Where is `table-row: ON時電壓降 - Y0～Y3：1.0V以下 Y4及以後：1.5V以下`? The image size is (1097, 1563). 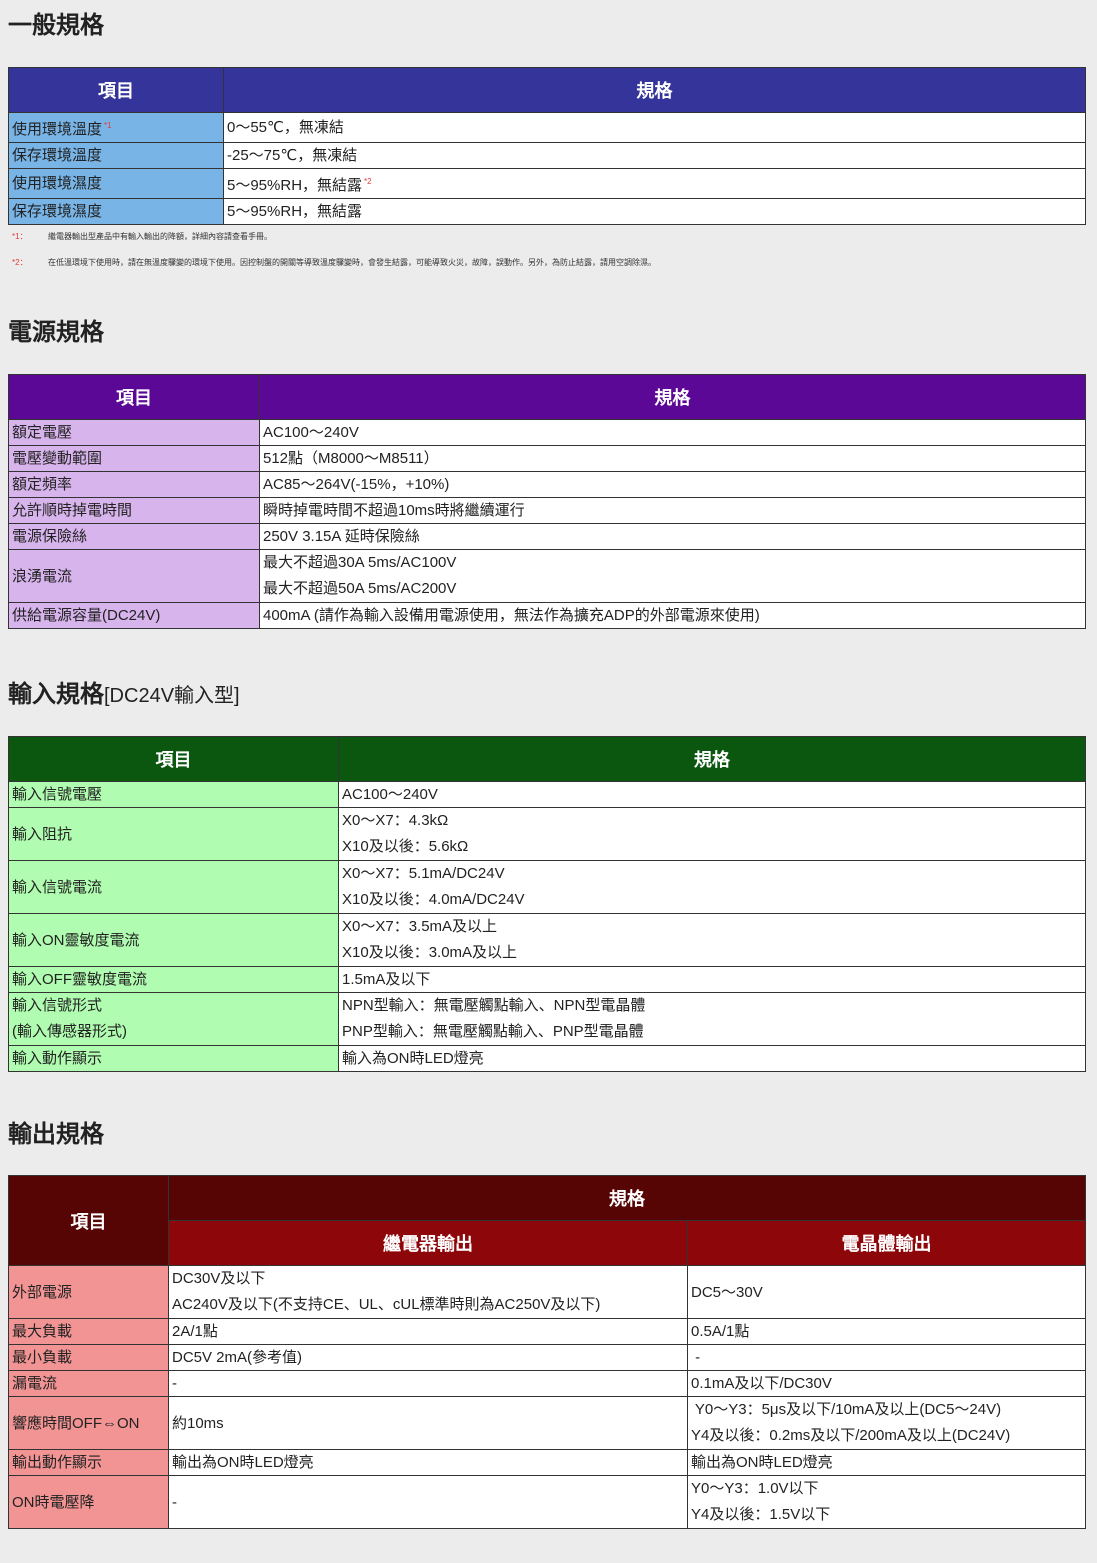 table-row: ON時電壓降 - Y0～Y3：1.0V以下 Y4及以後：1.5V以下 is located at coordinates (547, 1502).